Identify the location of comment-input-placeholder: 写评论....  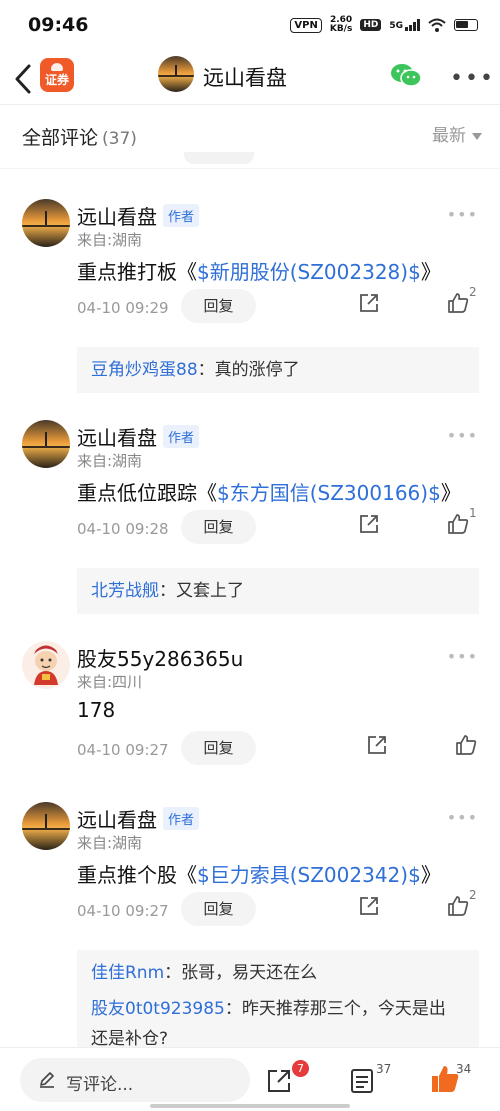
(100, 1085).